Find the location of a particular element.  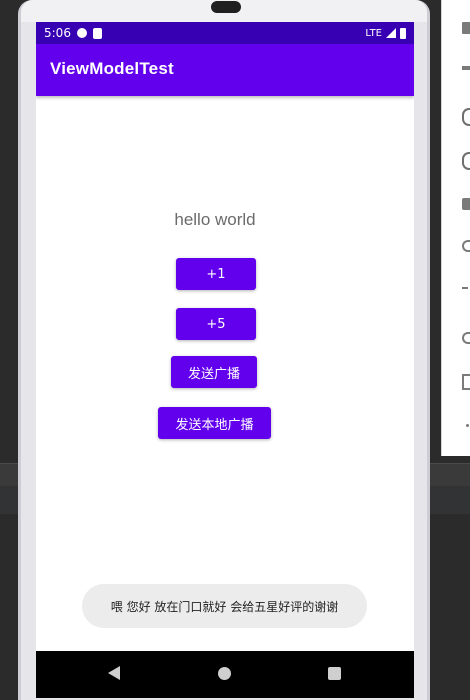

volume-up-icon is located at coordinates (466, 28).